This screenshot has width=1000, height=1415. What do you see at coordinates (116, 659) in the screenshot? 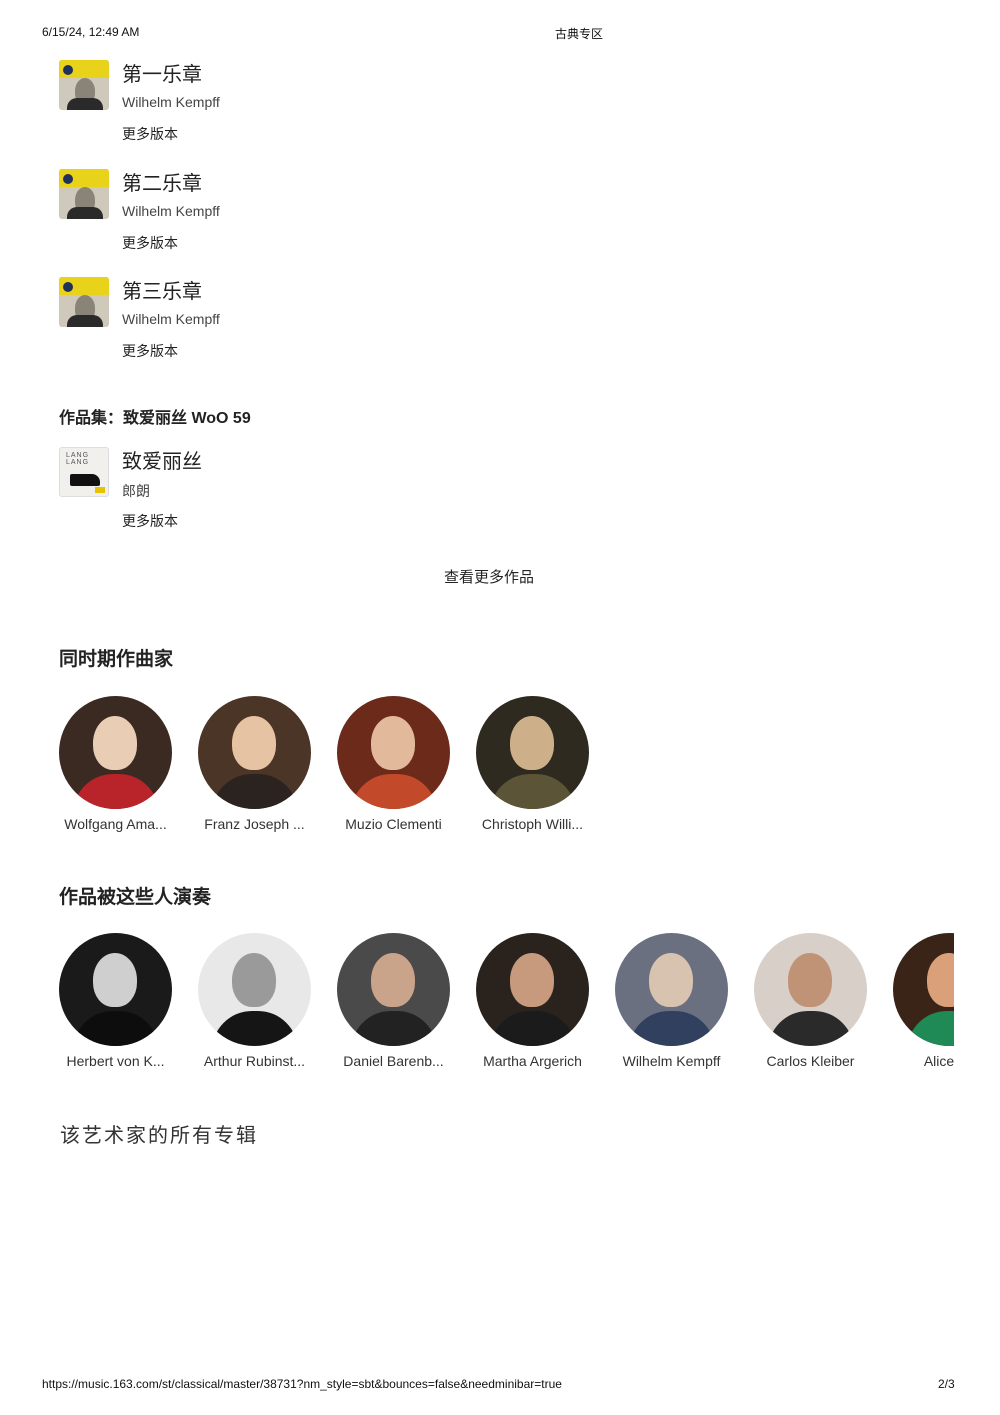
I see `contemporary-composers-heading: 同时期作曲家` at bounding box center [116, 659].